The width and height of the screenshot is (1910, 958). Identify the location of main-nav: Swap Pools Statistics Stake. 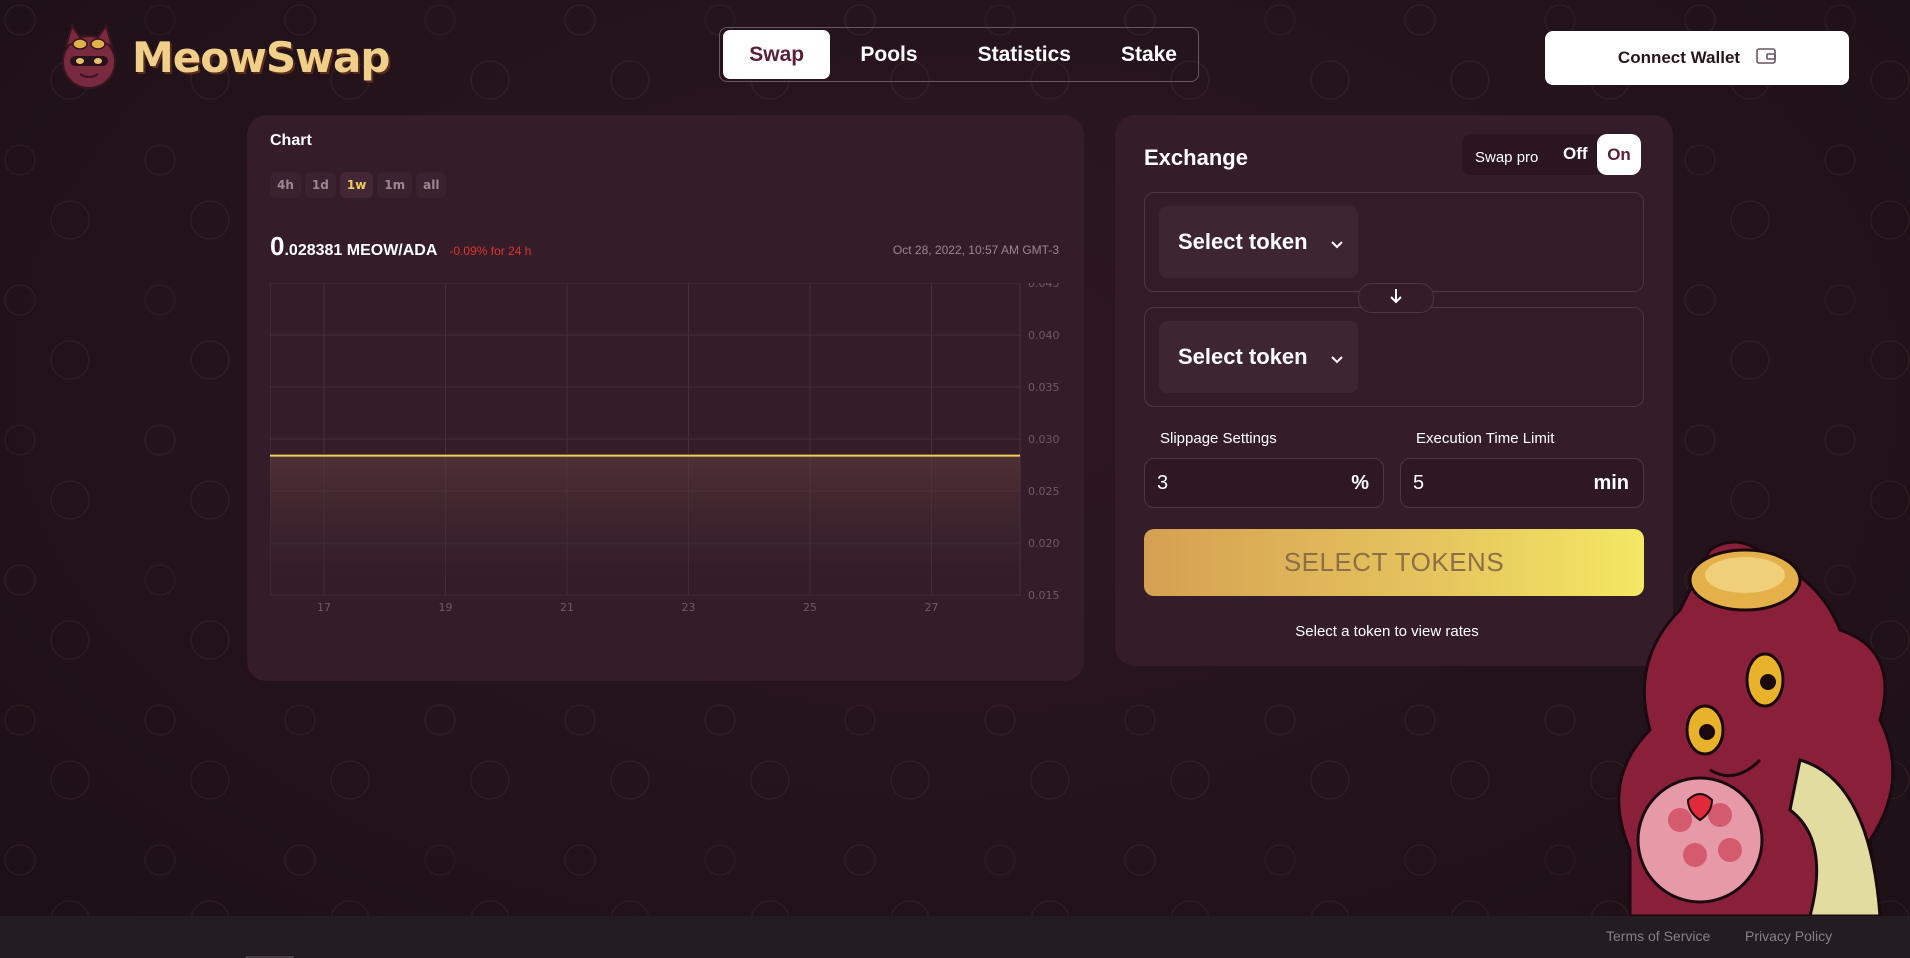
(959, 54).